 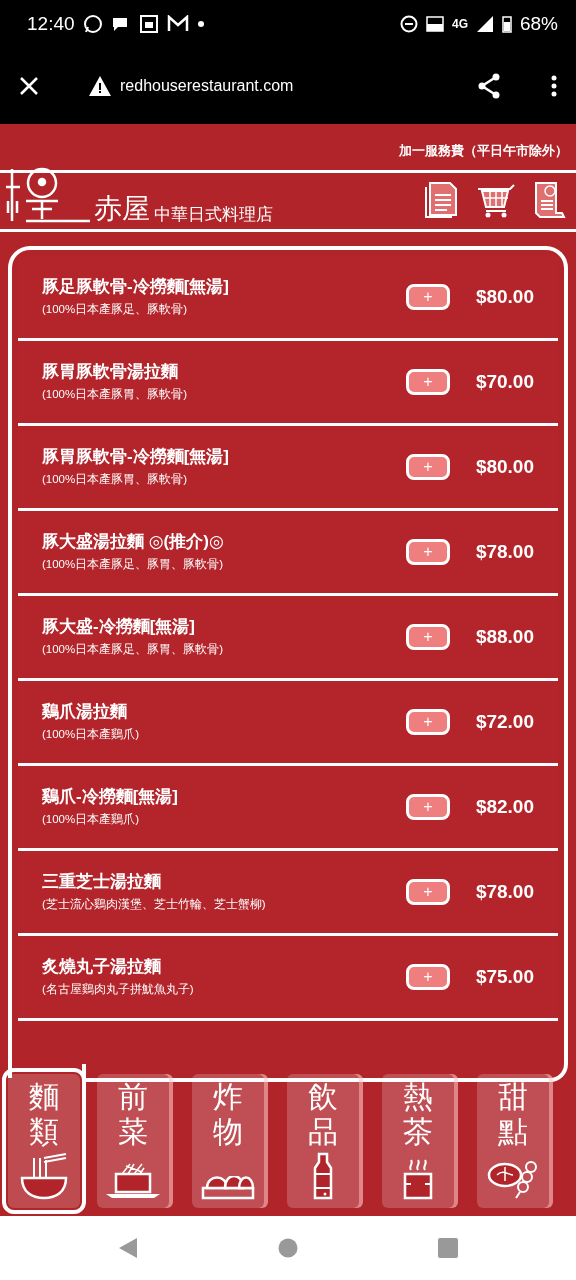 What do you see at coordinates (118, 989) in the screenshot?
I see `item-description: (名古屋鷄肉丸子拼魷魚丸子)` at bounding box center [118, 989].